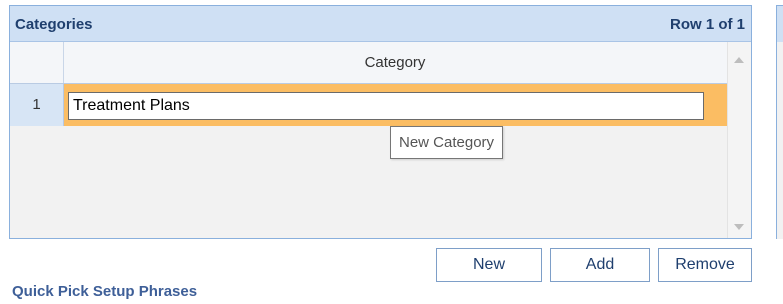 This screenshot has width=783, height=304. What do you see at coordinates (600, 265) in the screenshot?
I see `add-button: Add` at bounding box center [600, 265].